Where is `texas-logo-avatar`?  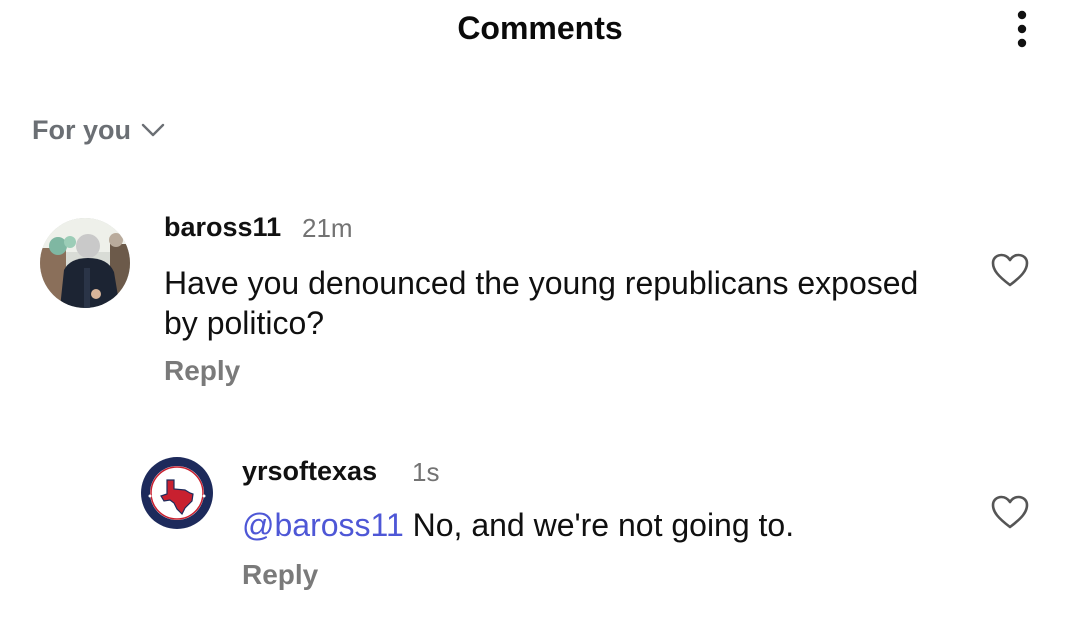
texas-logo-avatar is located at coordinates (177, 493).